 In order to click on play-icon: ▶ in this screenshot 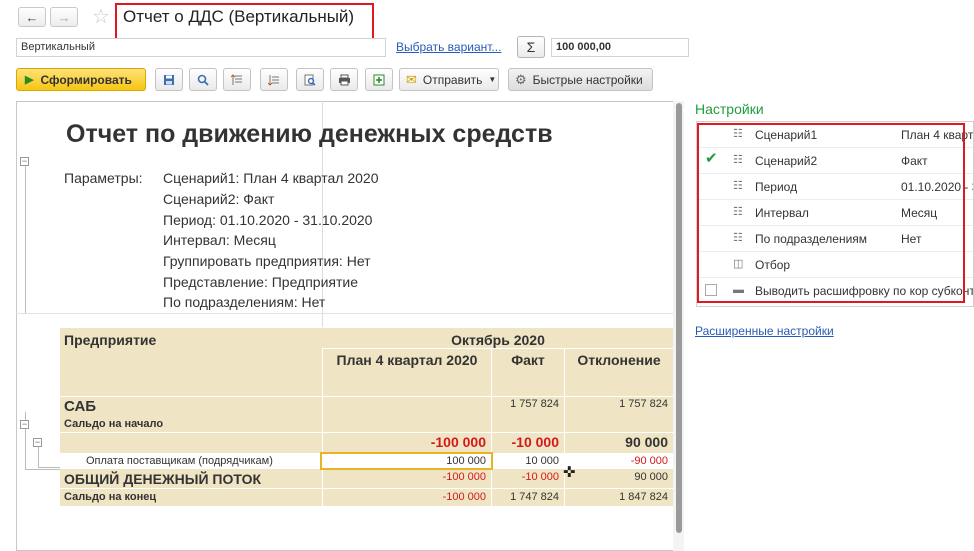, I will do `click(29, 80)`.